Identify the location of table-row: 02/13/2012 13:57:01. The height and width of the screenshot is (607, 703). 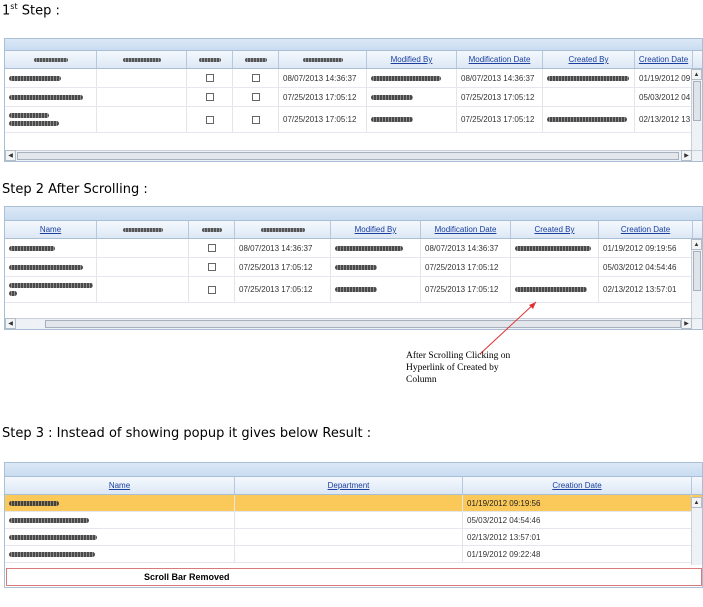
(353, 537).